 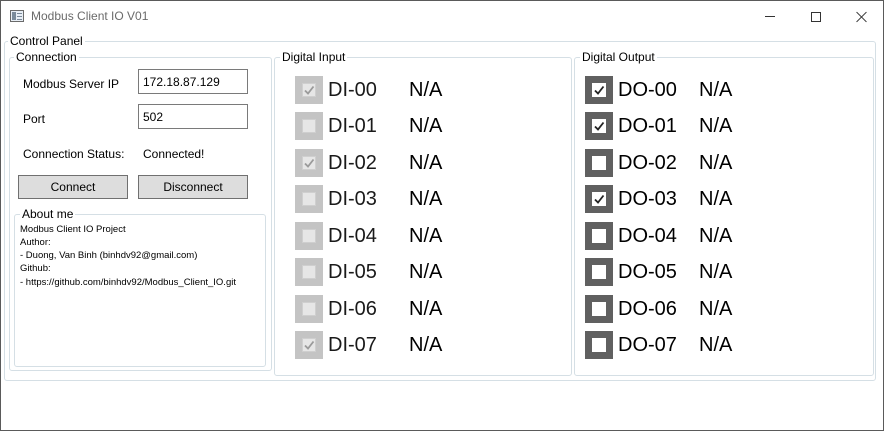 What do you see at coordinates (352, 309) in the screenshot?
I see `digital-input-name: DI-06` at bounding box center [352, 309].